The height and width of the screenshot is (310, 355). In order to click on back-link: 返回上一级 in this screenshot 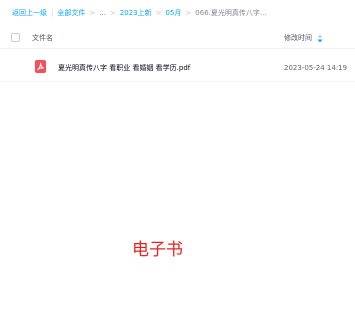, I will do `click(29, 13)`.